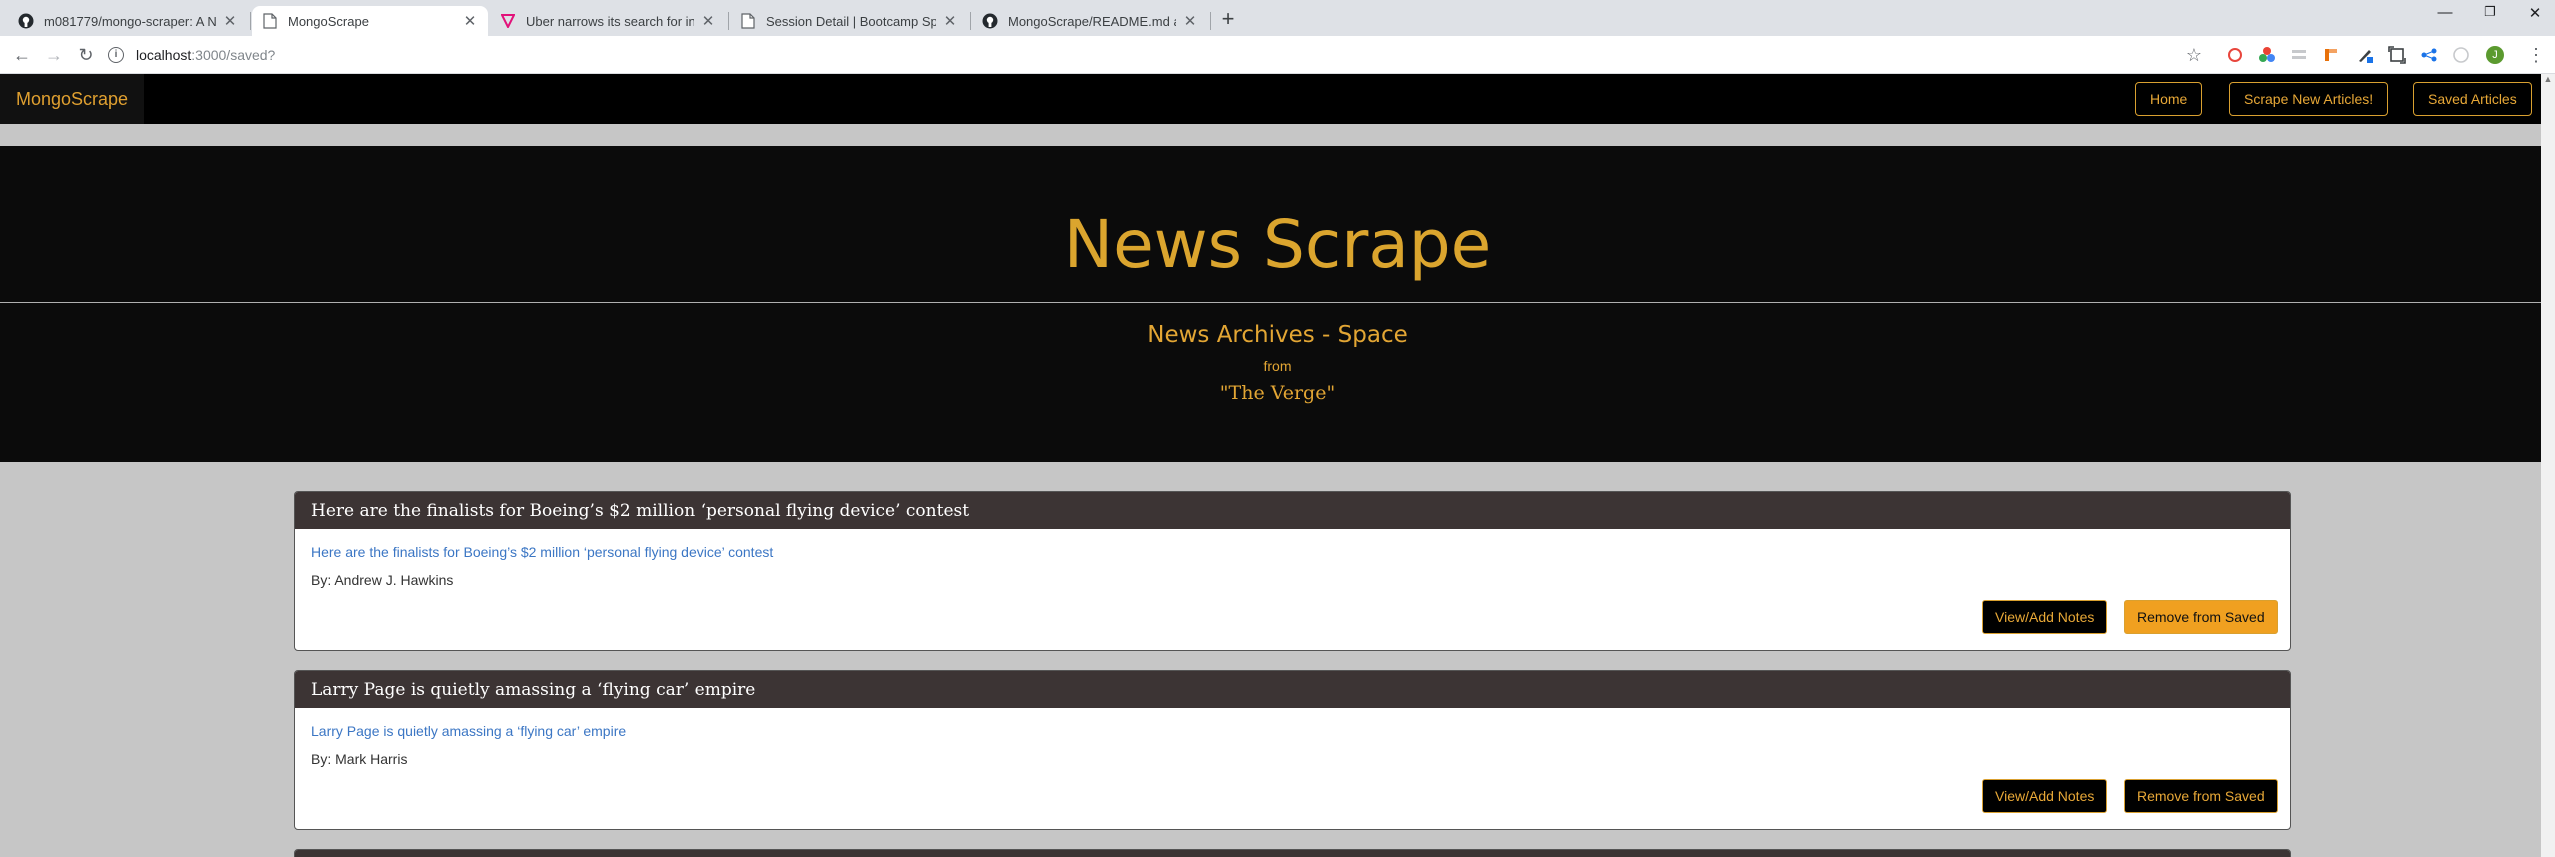  Describe the element at coordinates (370, 21) in the screenshot. I see `browser-tab-mongoscrape: MongoScrape ✕` at that location.